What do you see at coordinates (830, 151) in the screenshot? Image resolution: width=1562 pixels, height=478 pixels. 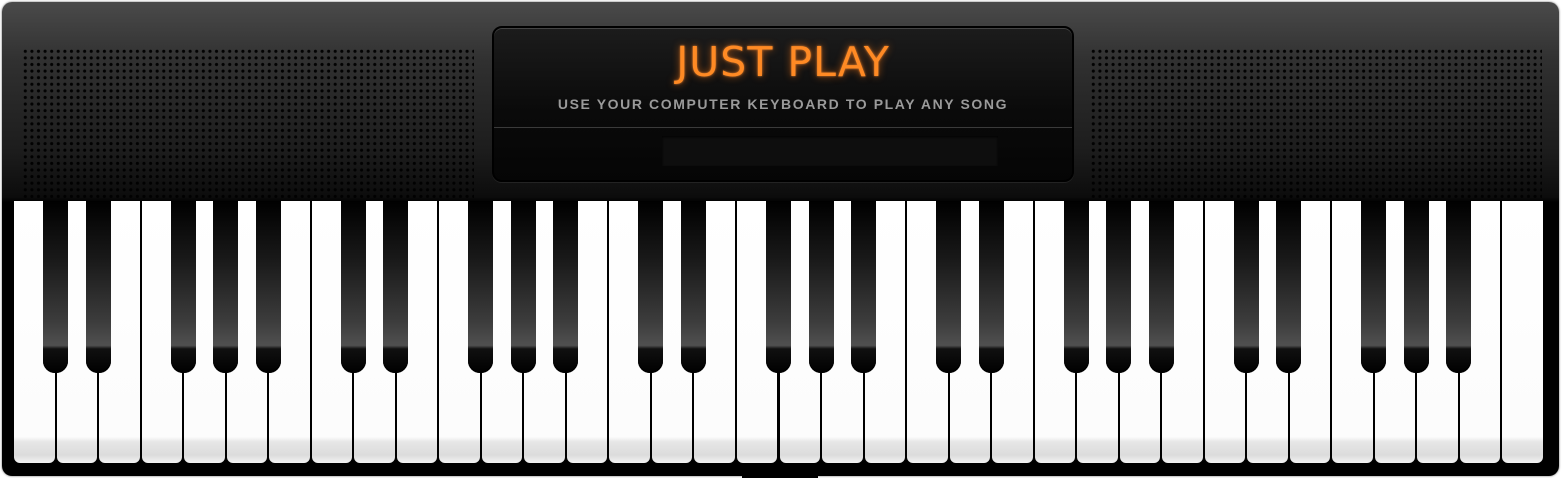 I see `display-input-bar` at bounding box center [830, 151].